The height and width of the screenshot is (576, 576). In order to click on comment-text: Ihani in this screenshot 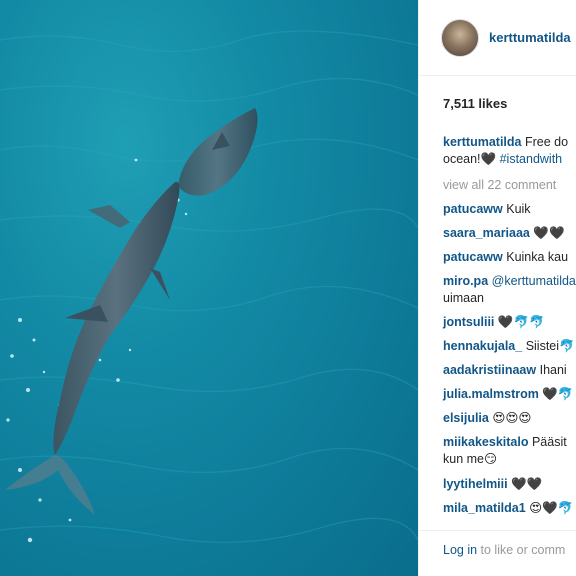, I will do `click(553, 370)`.